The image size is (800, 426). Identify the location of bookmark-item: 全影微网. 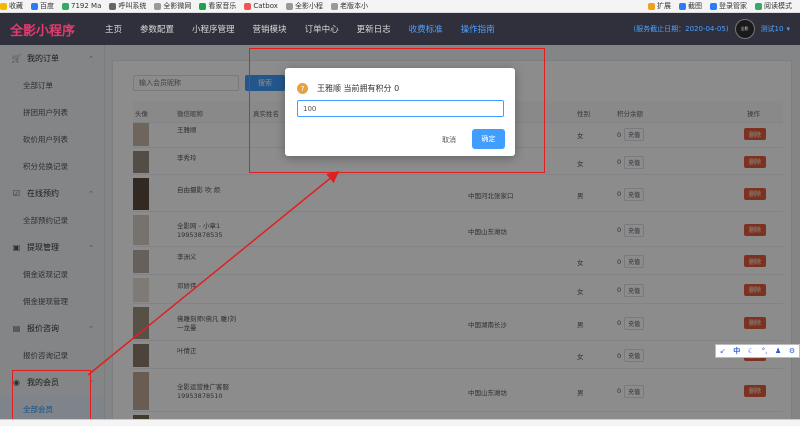
(172, 6).